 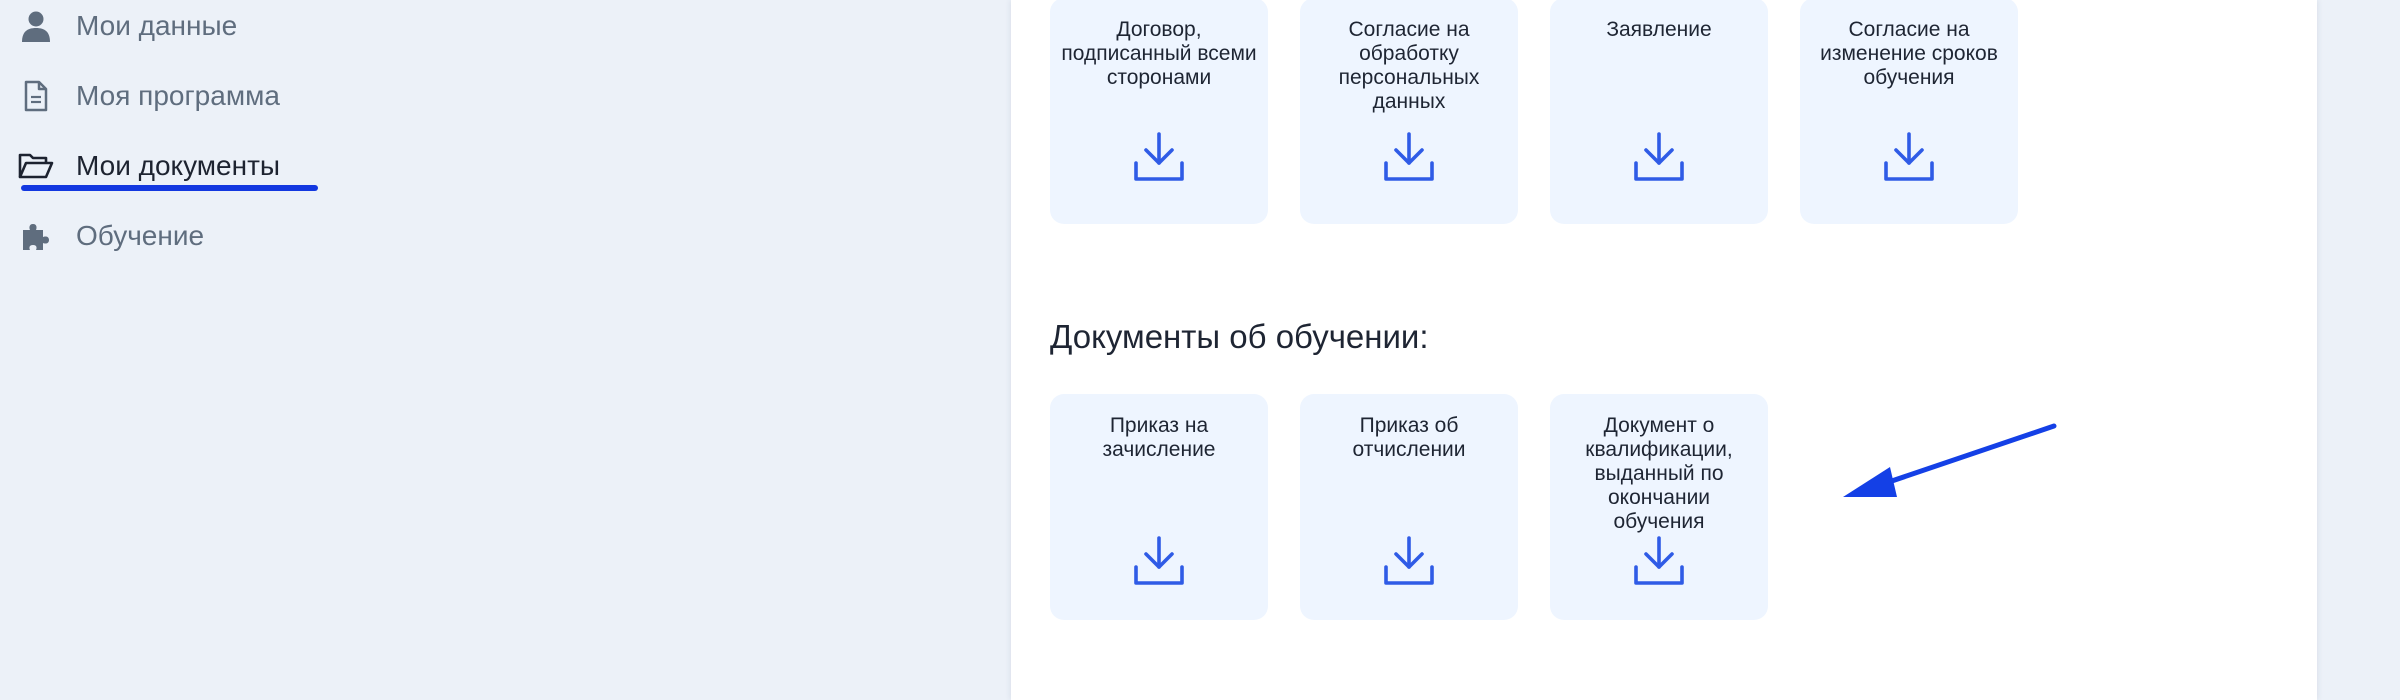 I want to click on sidebar-item-education: Обучение, so click(x=196, y=236).